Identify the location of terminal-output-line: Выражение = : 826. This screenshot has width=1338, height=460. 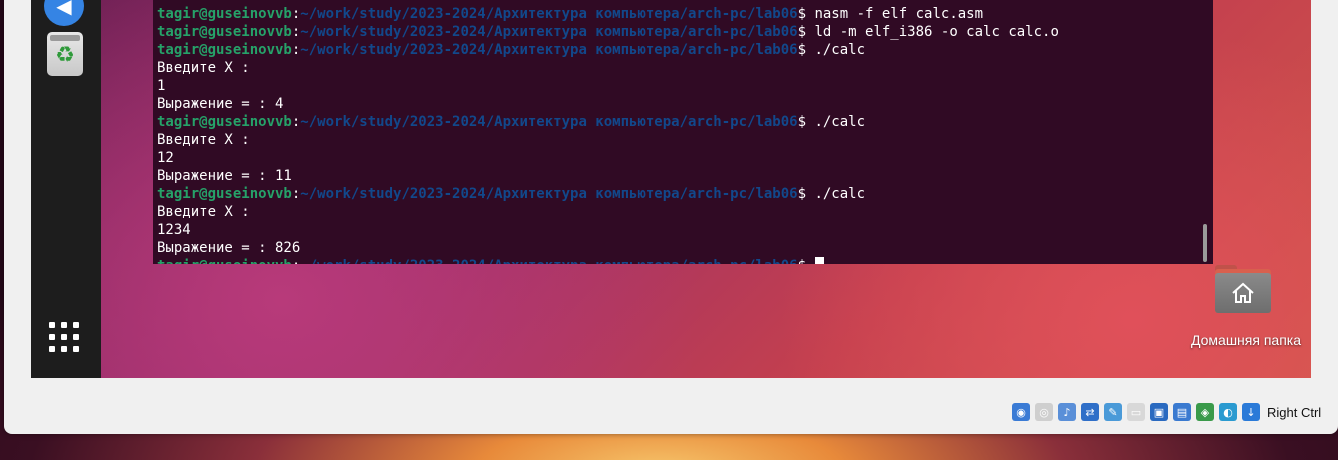
(229, 248).